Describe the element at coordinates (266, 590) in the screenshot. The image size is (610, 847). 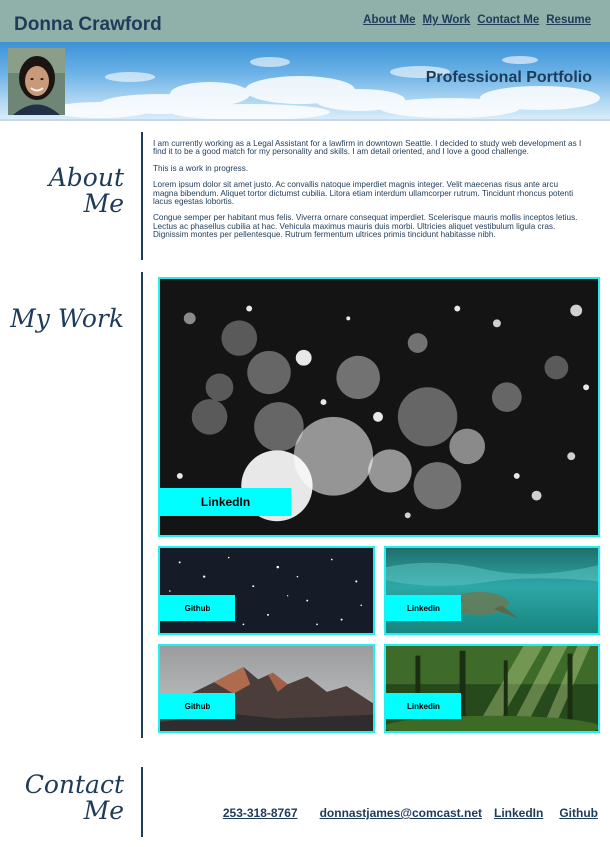
I see `work-tile-github: Github` at that location.